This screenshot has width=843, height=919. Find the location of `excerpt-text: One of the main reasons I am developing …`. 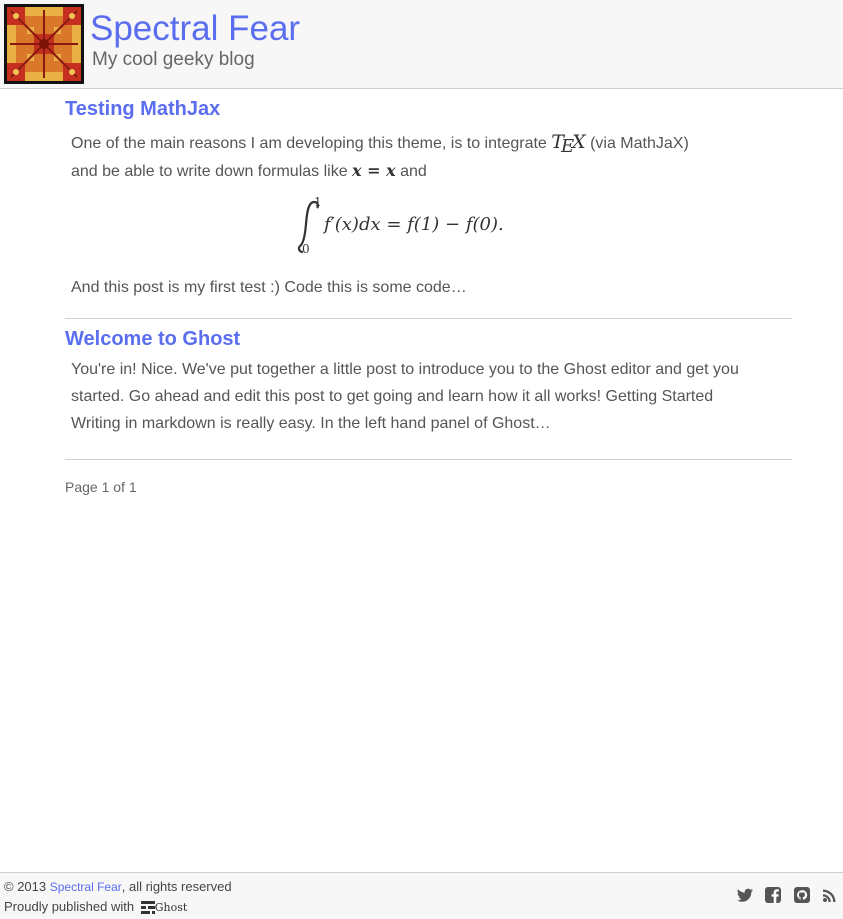

excerpt-text: One of the main reasons I am developing … is located at coordinates (311, 143).